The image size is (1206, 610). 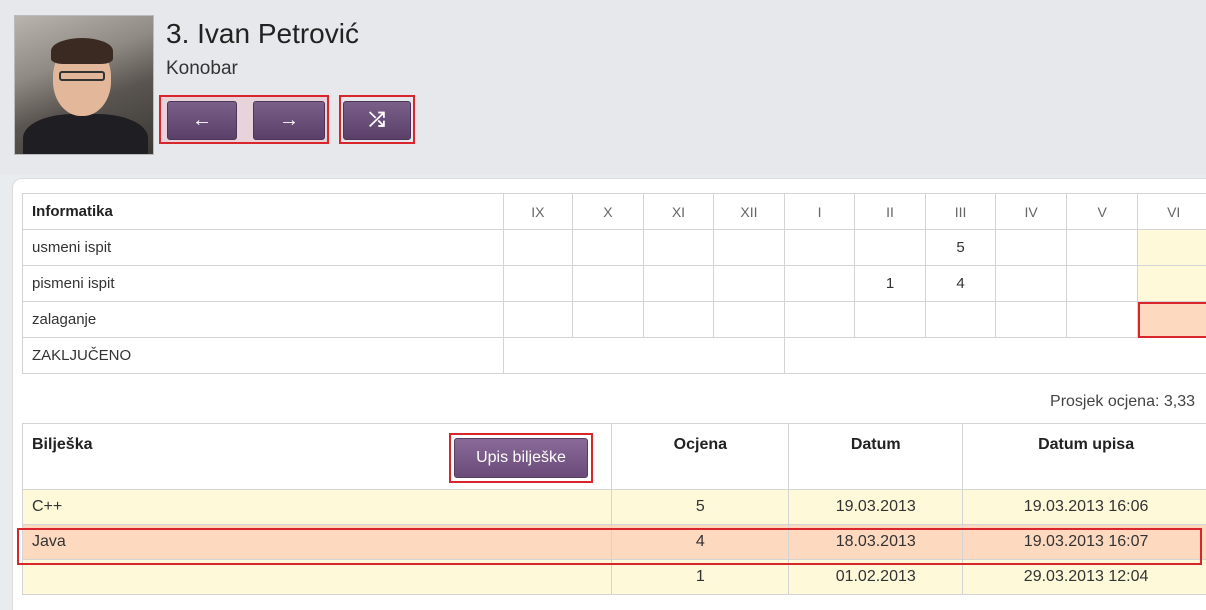 I want to click on grade-row-usmeni: usmeni ispit 5, so click(x=614, y=247).